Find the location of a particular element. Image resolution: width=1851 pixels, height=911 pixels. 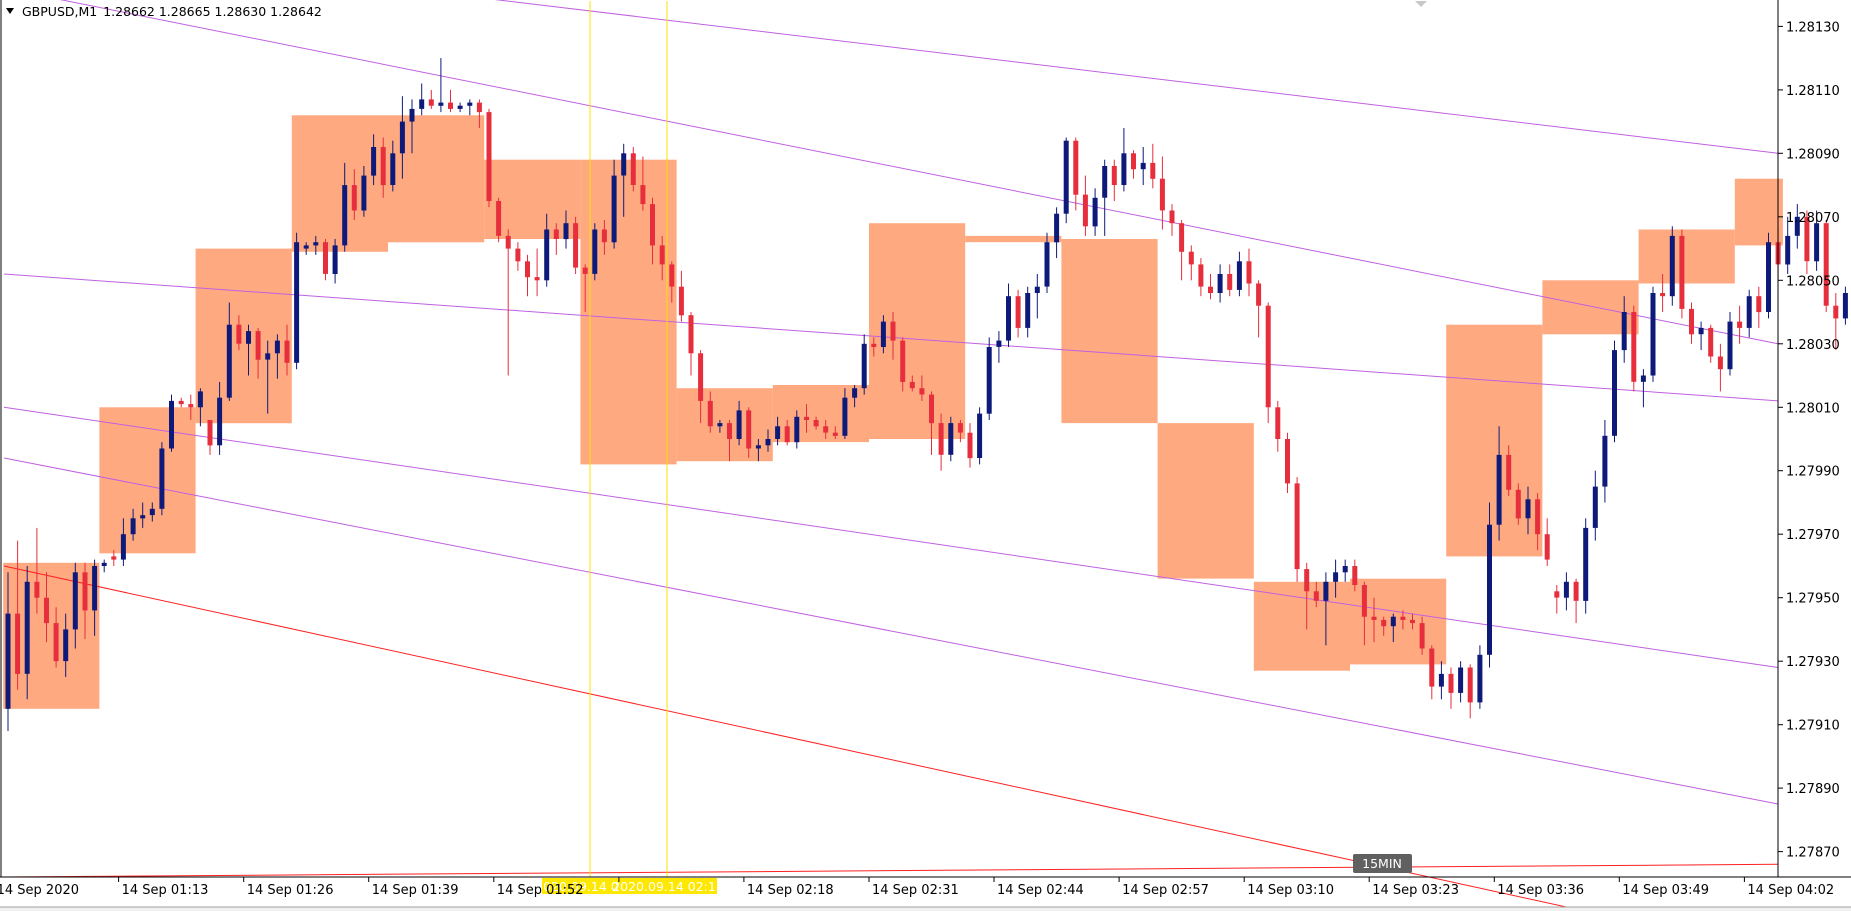

time-tick-label: 14 Sep 01:26 is located at coordinates (290, 890).